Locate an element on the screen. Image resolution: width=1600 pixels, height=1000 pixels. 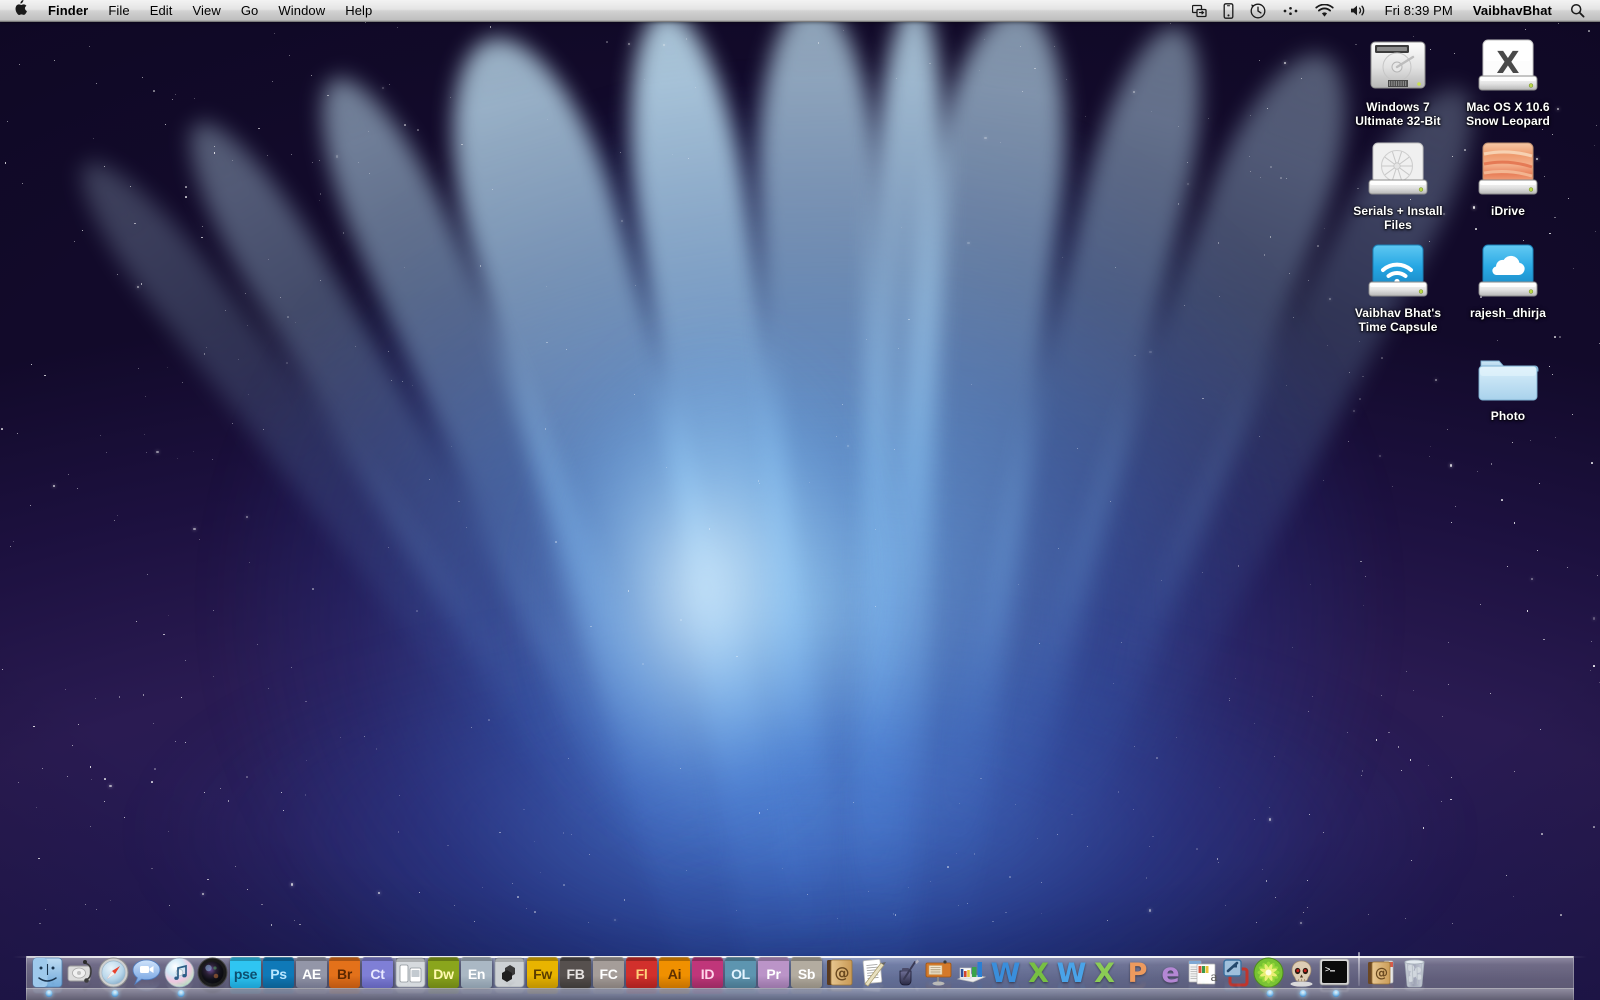
wifi-icon is located at coordinates (1324, 11).